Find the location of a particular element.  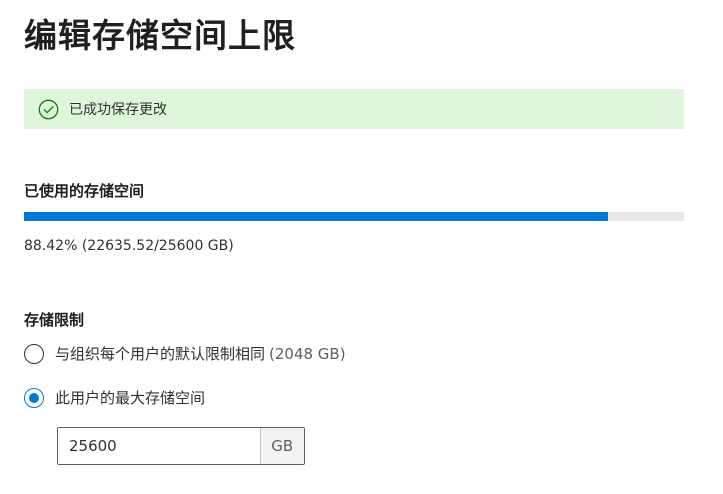

storage-limit-heading: 存储限制 is located at coordinates (54, 320).